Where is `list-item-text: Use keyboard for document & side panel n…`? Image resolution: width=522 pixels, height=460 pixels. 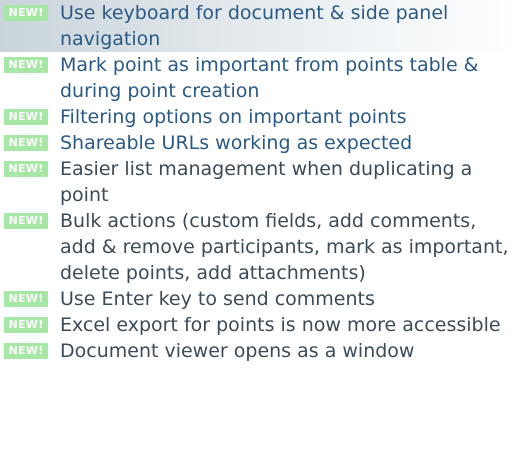
list-item-text: Use keyboard for document & side panel n… is located at coordinates (254, 26).